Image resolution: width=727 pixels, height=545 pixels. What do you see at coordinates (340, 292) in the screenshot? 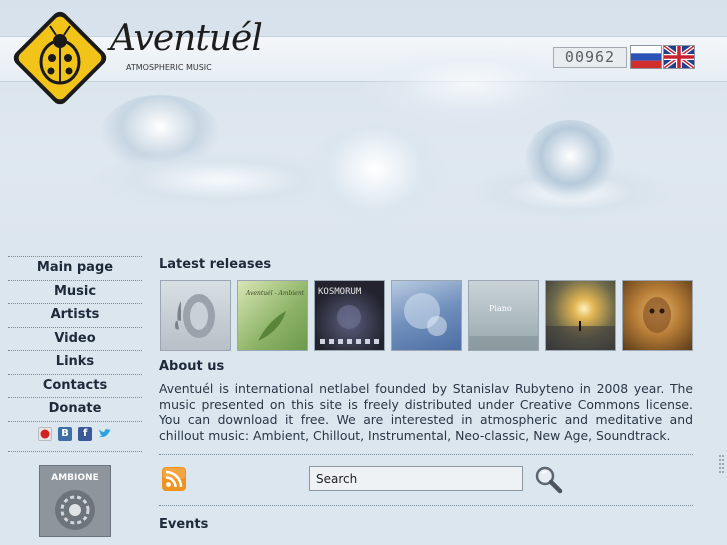
I see `svg-text: KOSMORUM` at bounding box center [340, 292].